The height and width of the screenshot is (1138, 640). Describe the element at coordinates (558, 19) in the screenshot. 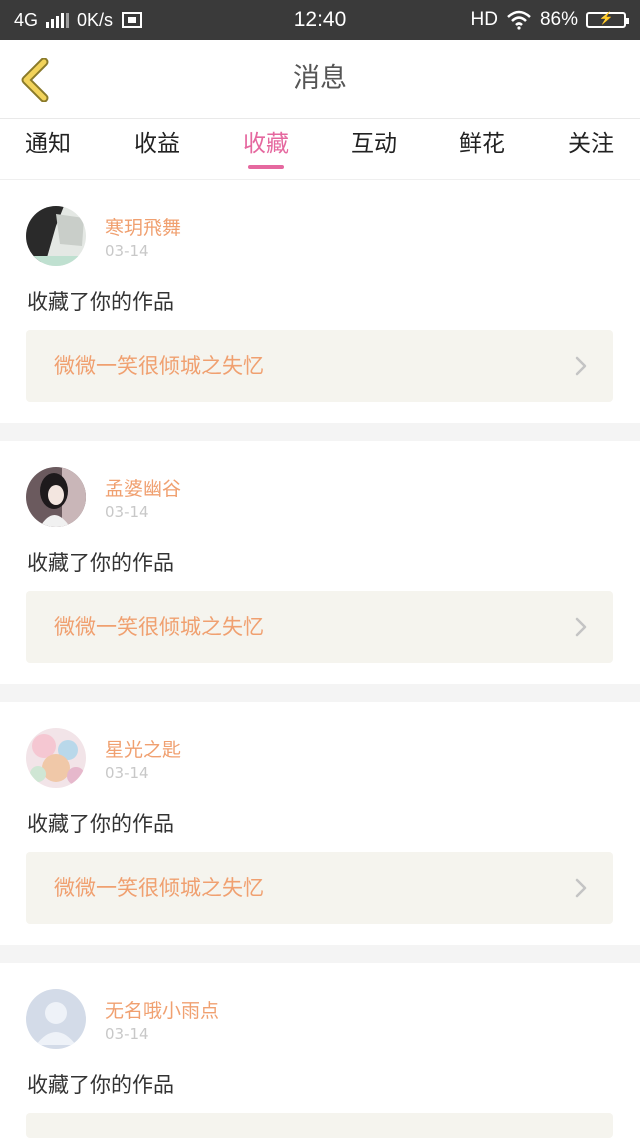

I see `battery-level: 86%` at that location.